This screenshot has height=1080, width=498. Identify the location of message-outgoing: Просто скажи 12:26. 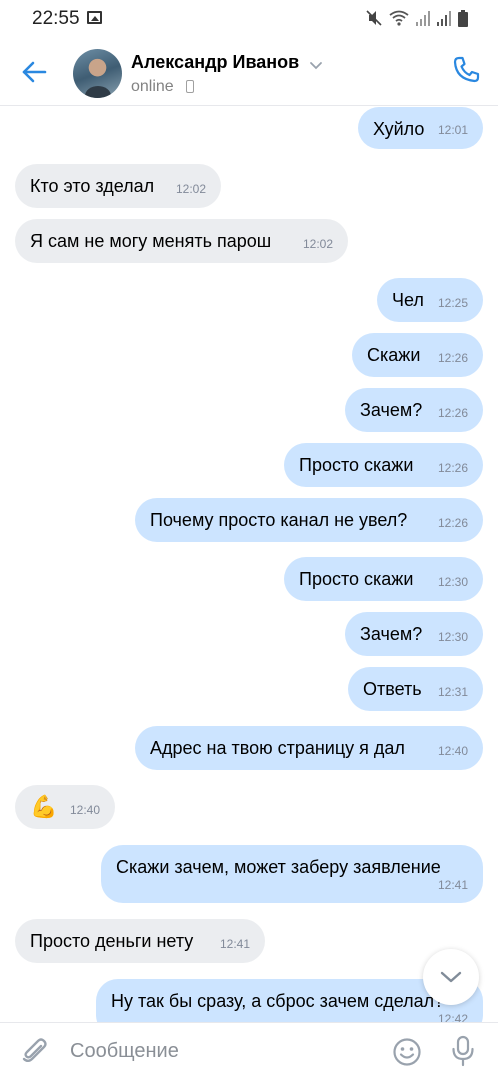
(383, 465).